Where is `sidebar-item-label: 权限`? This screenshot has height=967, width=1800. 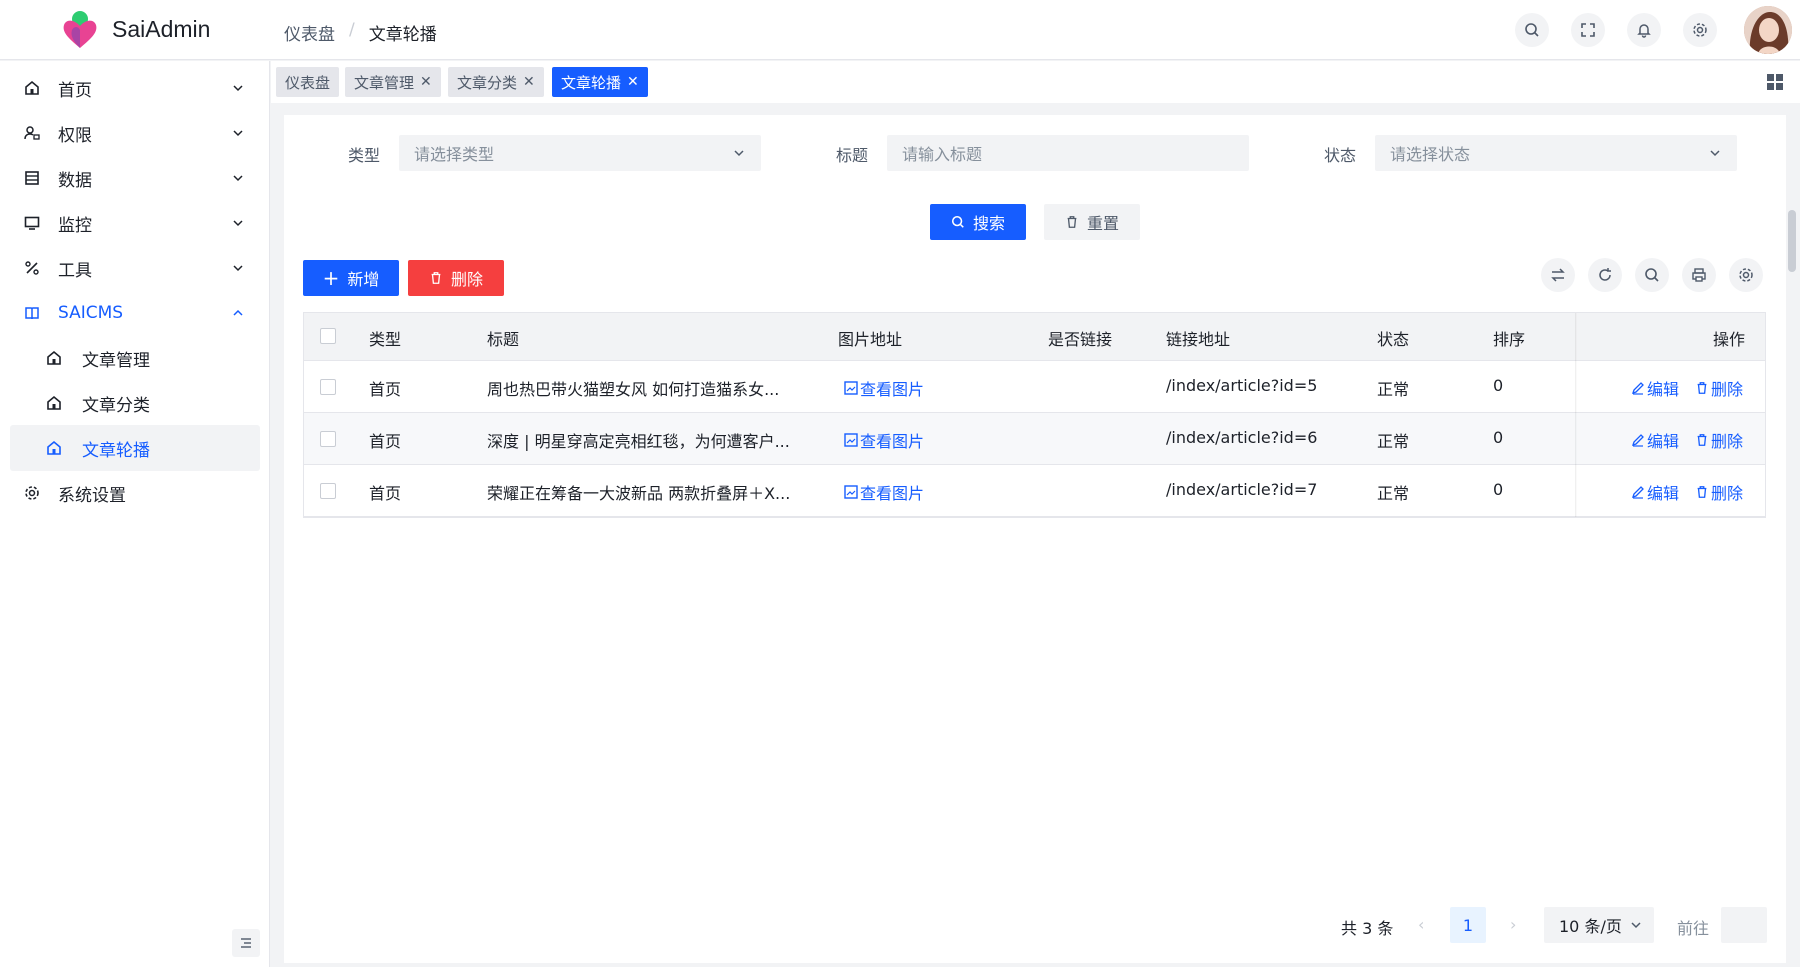 sidebar-item-label: 权限 is located at coordinates (75, 135).